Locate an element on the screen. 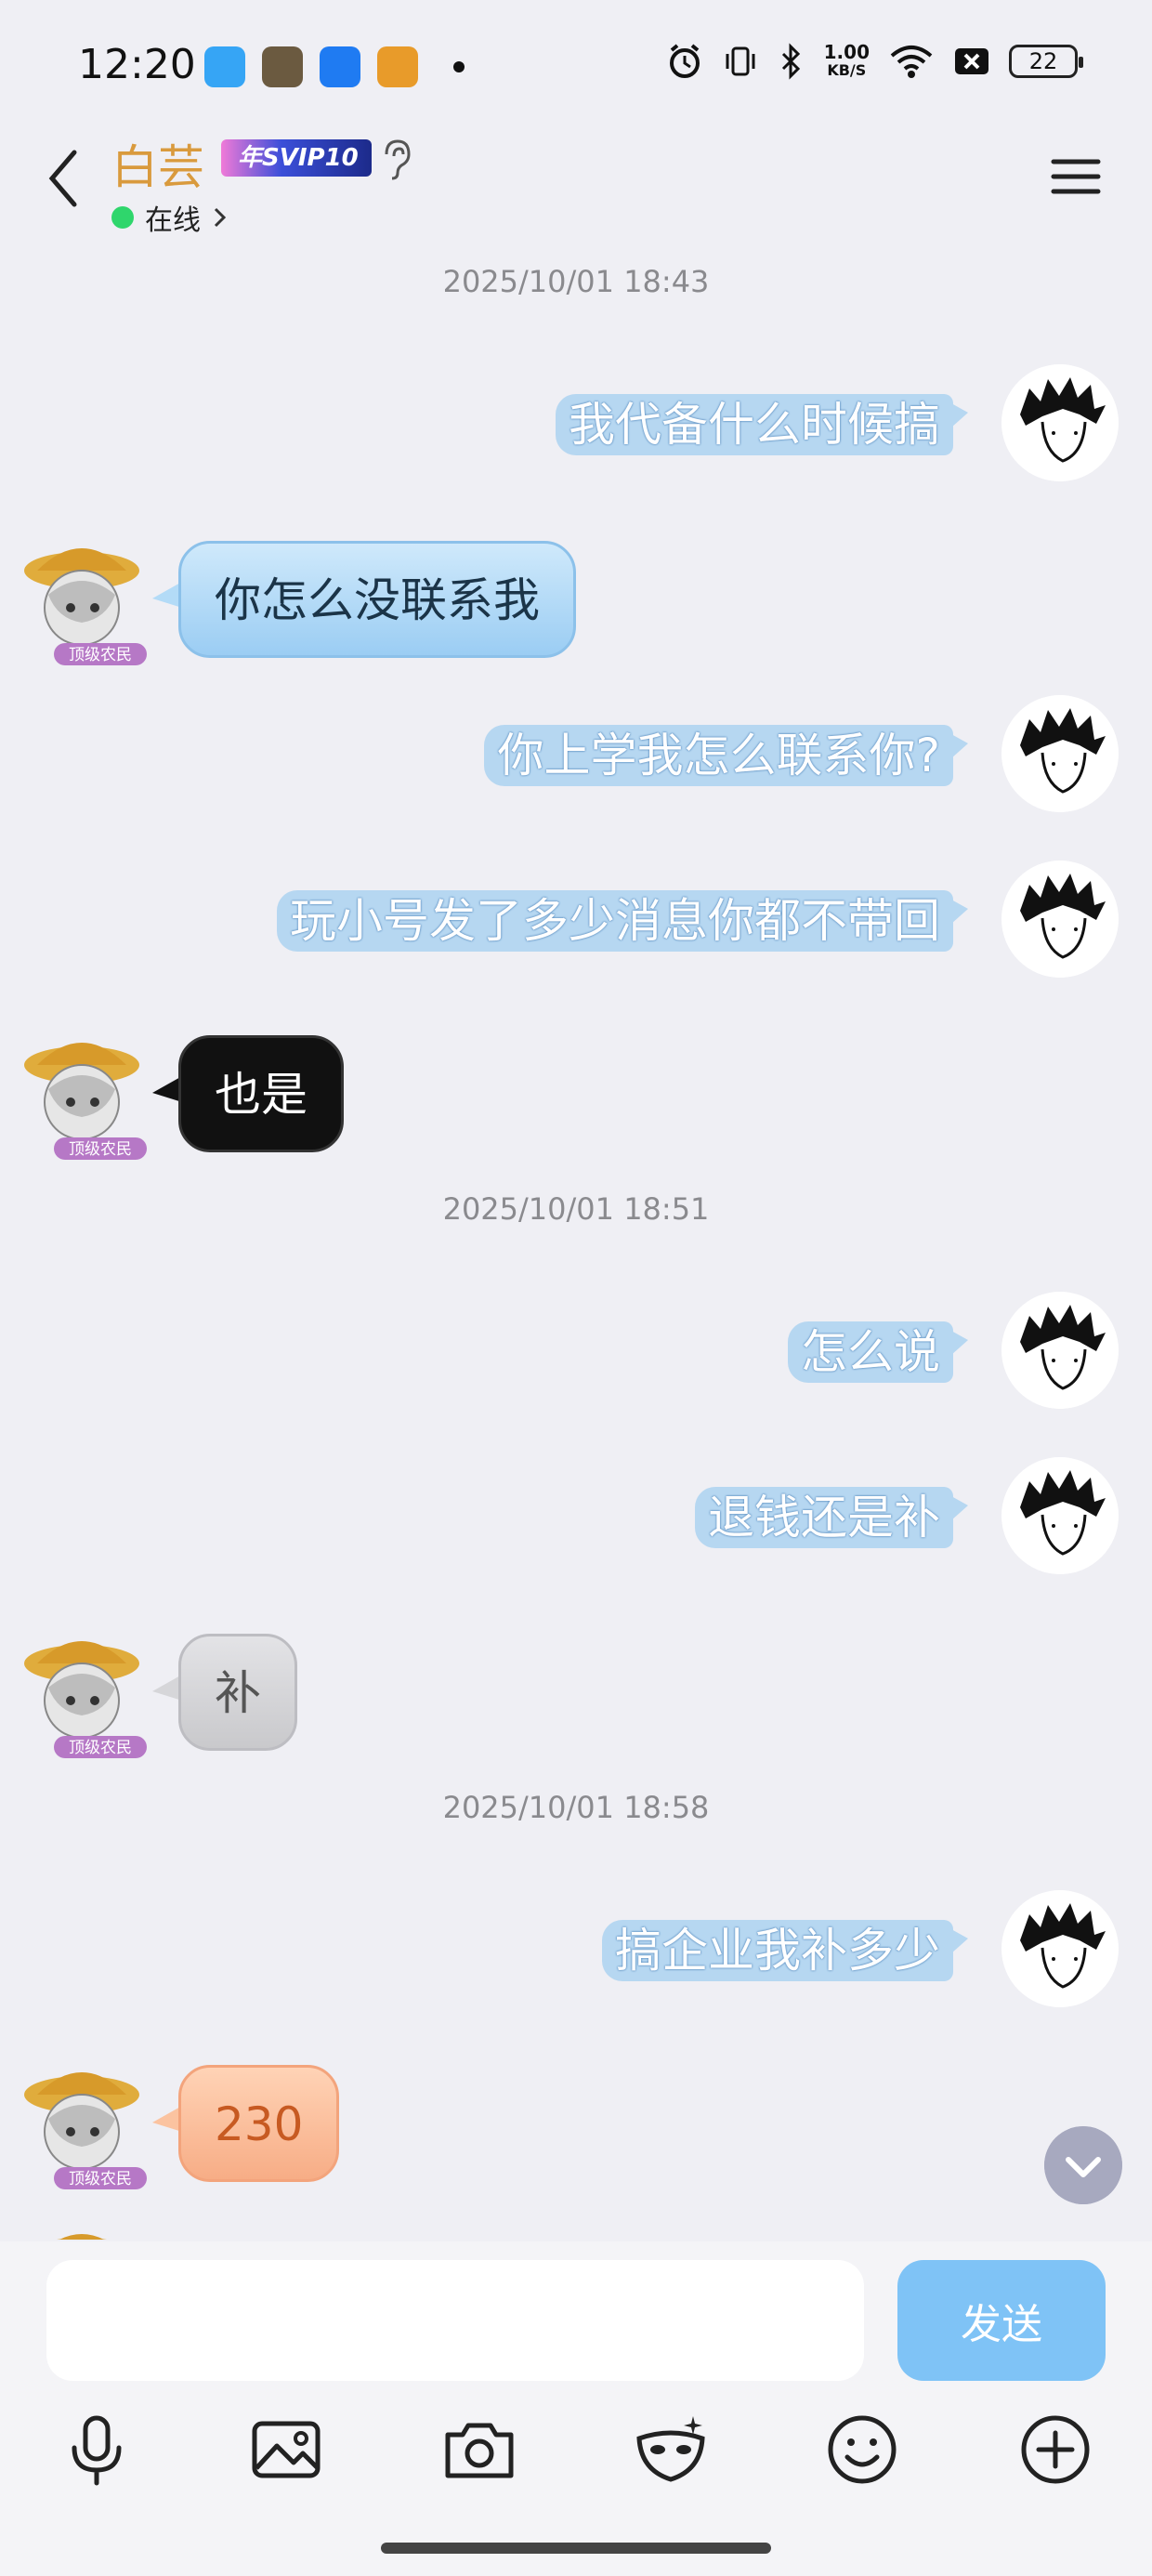 This screenshot has width=1152, height=2576. back-arrow-icon is located at coordinates (65, 178).